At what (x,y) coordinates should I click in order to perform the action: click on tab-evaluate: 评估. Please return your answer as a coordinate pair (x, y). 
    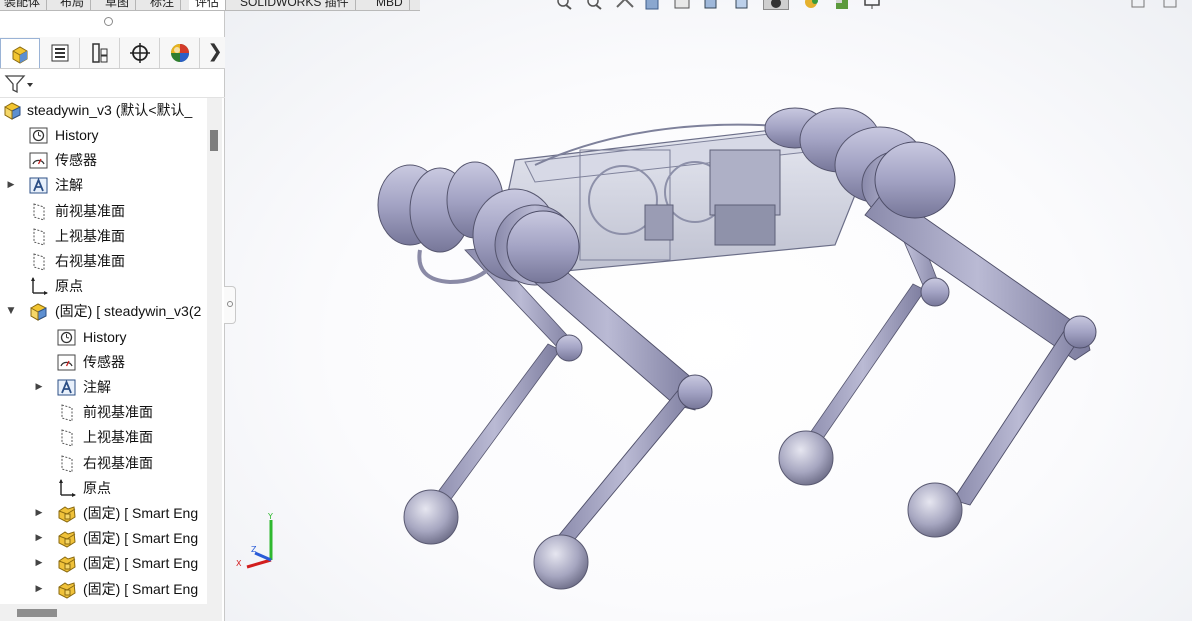
    Looking at the image, I should click on (208, 5).